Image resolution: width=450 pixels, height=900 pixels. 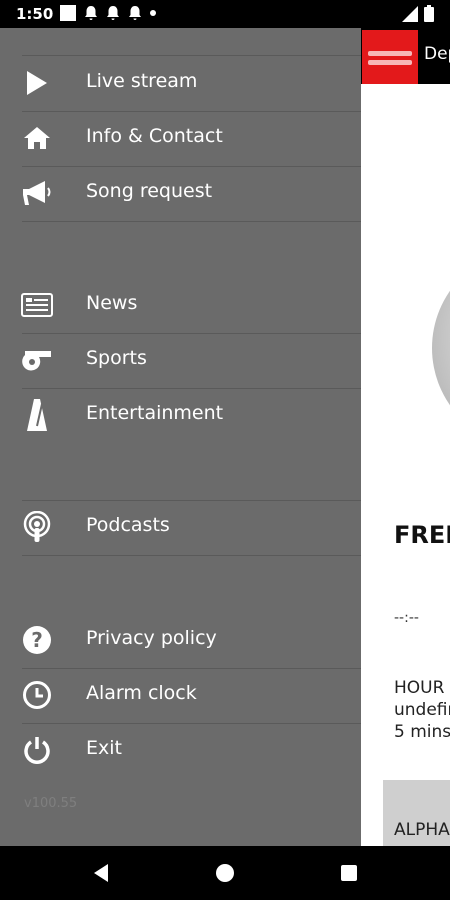 I want to click on drawer-item-label: Live stream, so click(x=142, y=81).